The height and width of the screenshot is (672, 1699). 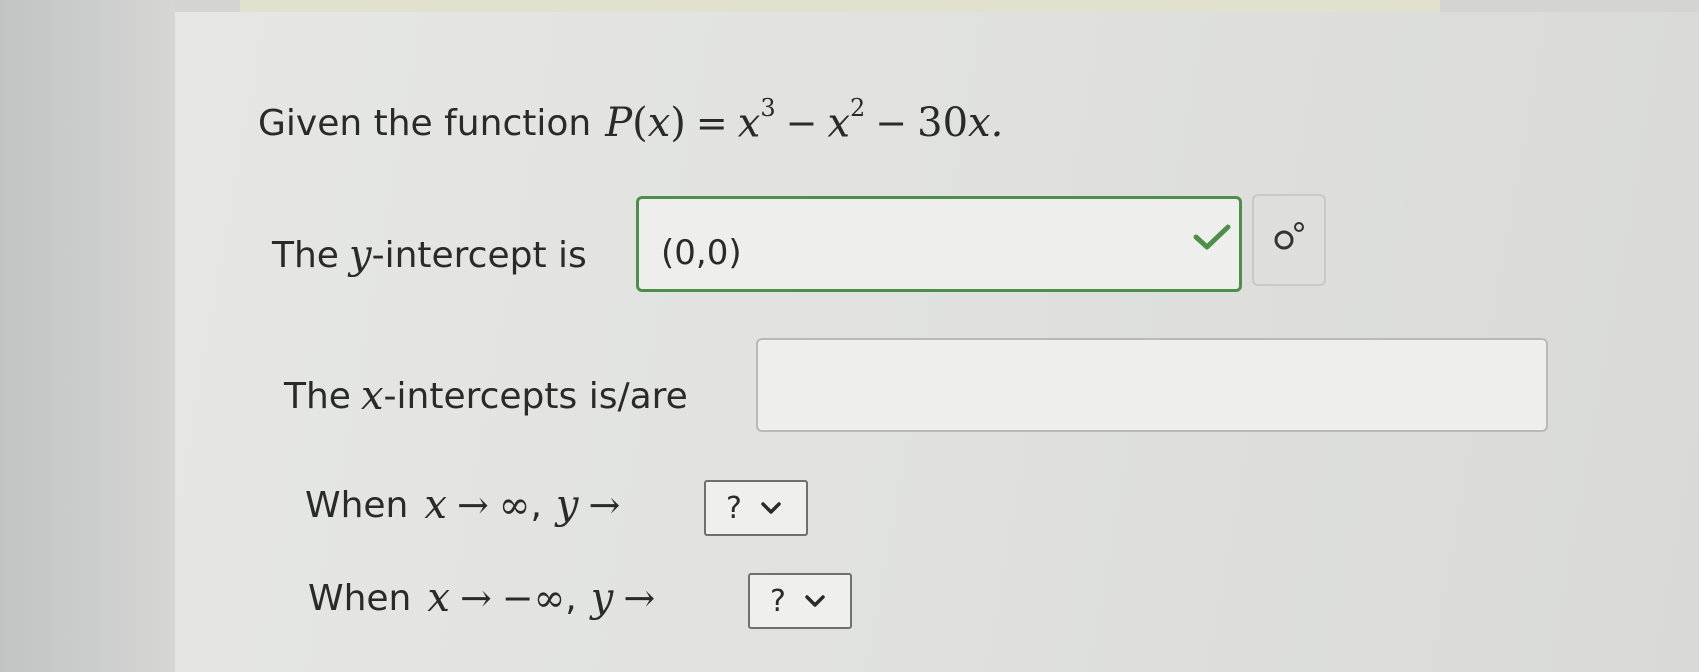 What do you see at coordinates (619, 123) in the screenshot?
I see `function-name: P` at bounding box center [619, 123].